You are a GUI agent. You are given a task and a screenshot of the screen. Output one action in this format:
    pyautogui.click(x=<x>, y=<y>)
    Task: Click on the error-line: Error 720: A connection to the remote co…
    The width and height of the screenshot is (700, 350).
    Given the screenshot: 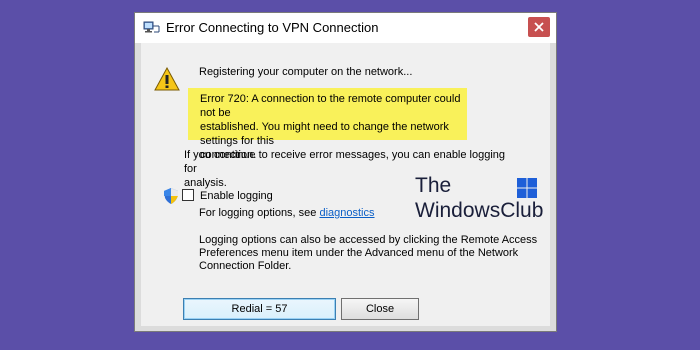 What is the action you would take?
    pyautogui.click(x=330, y=106)
    